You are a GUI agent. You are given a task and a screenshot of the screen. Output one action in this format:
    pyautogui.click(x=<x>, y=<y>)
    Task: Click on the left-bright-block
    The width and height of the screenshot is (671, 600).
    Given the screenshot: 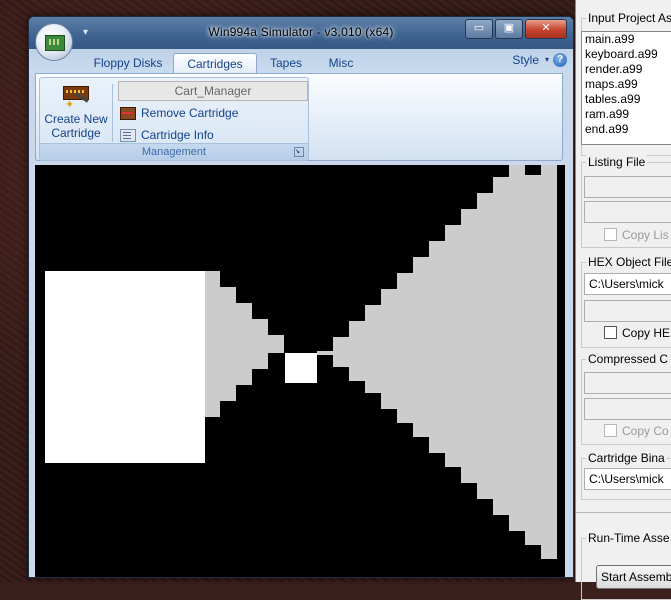 What is the action you would take?
    pyautogui.click(x=125, y=367)
    